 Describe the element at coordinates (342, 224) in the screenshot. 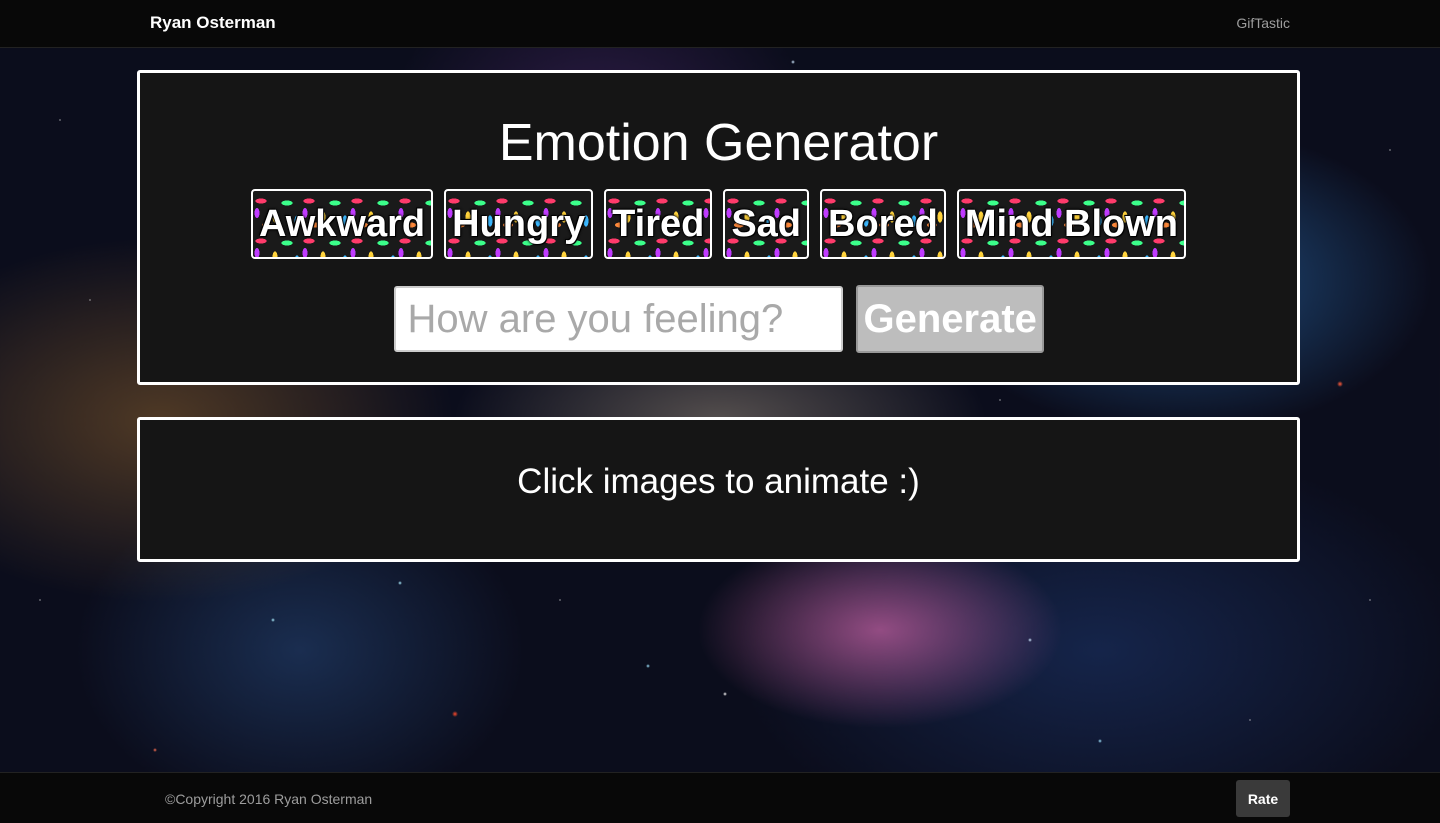

I see `emotion-button-awkward: Awkward` at that location.